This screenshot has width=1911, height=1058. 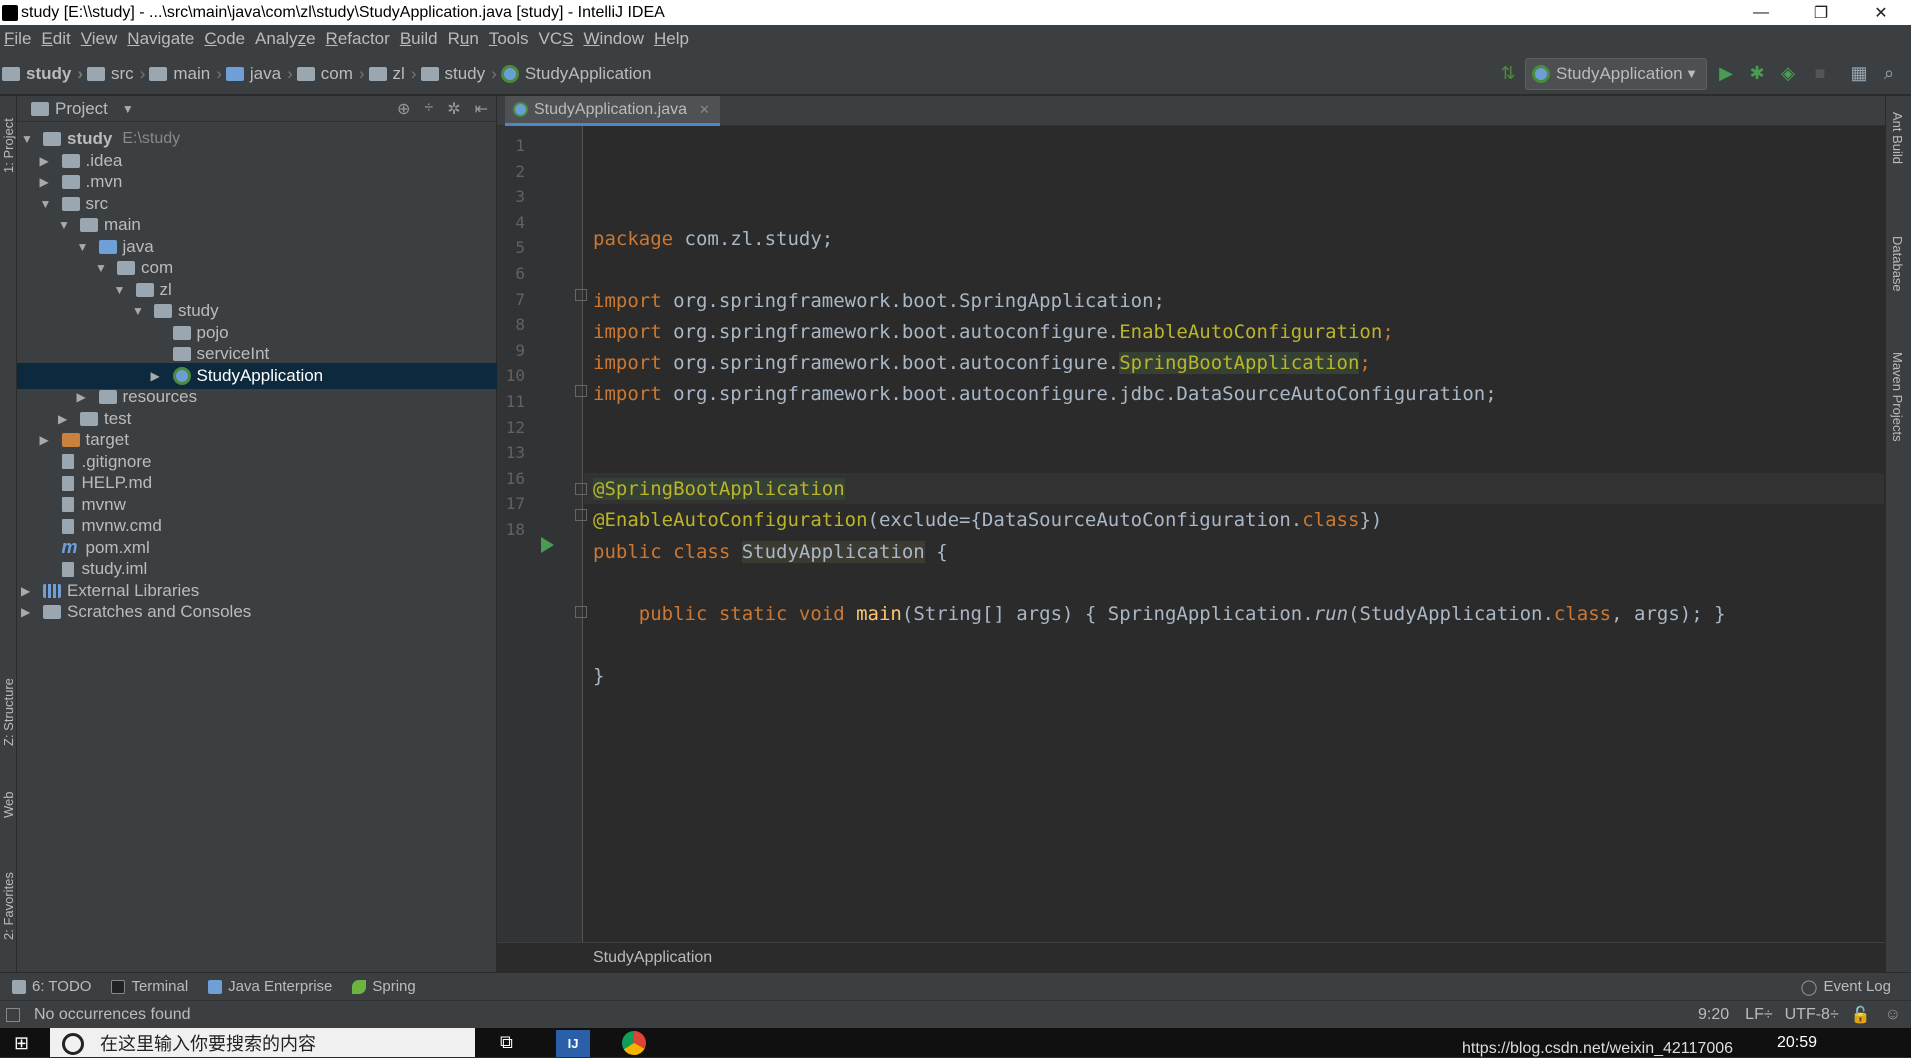 I want to click on tab-spring: Spring, so click(x=384, y=986).